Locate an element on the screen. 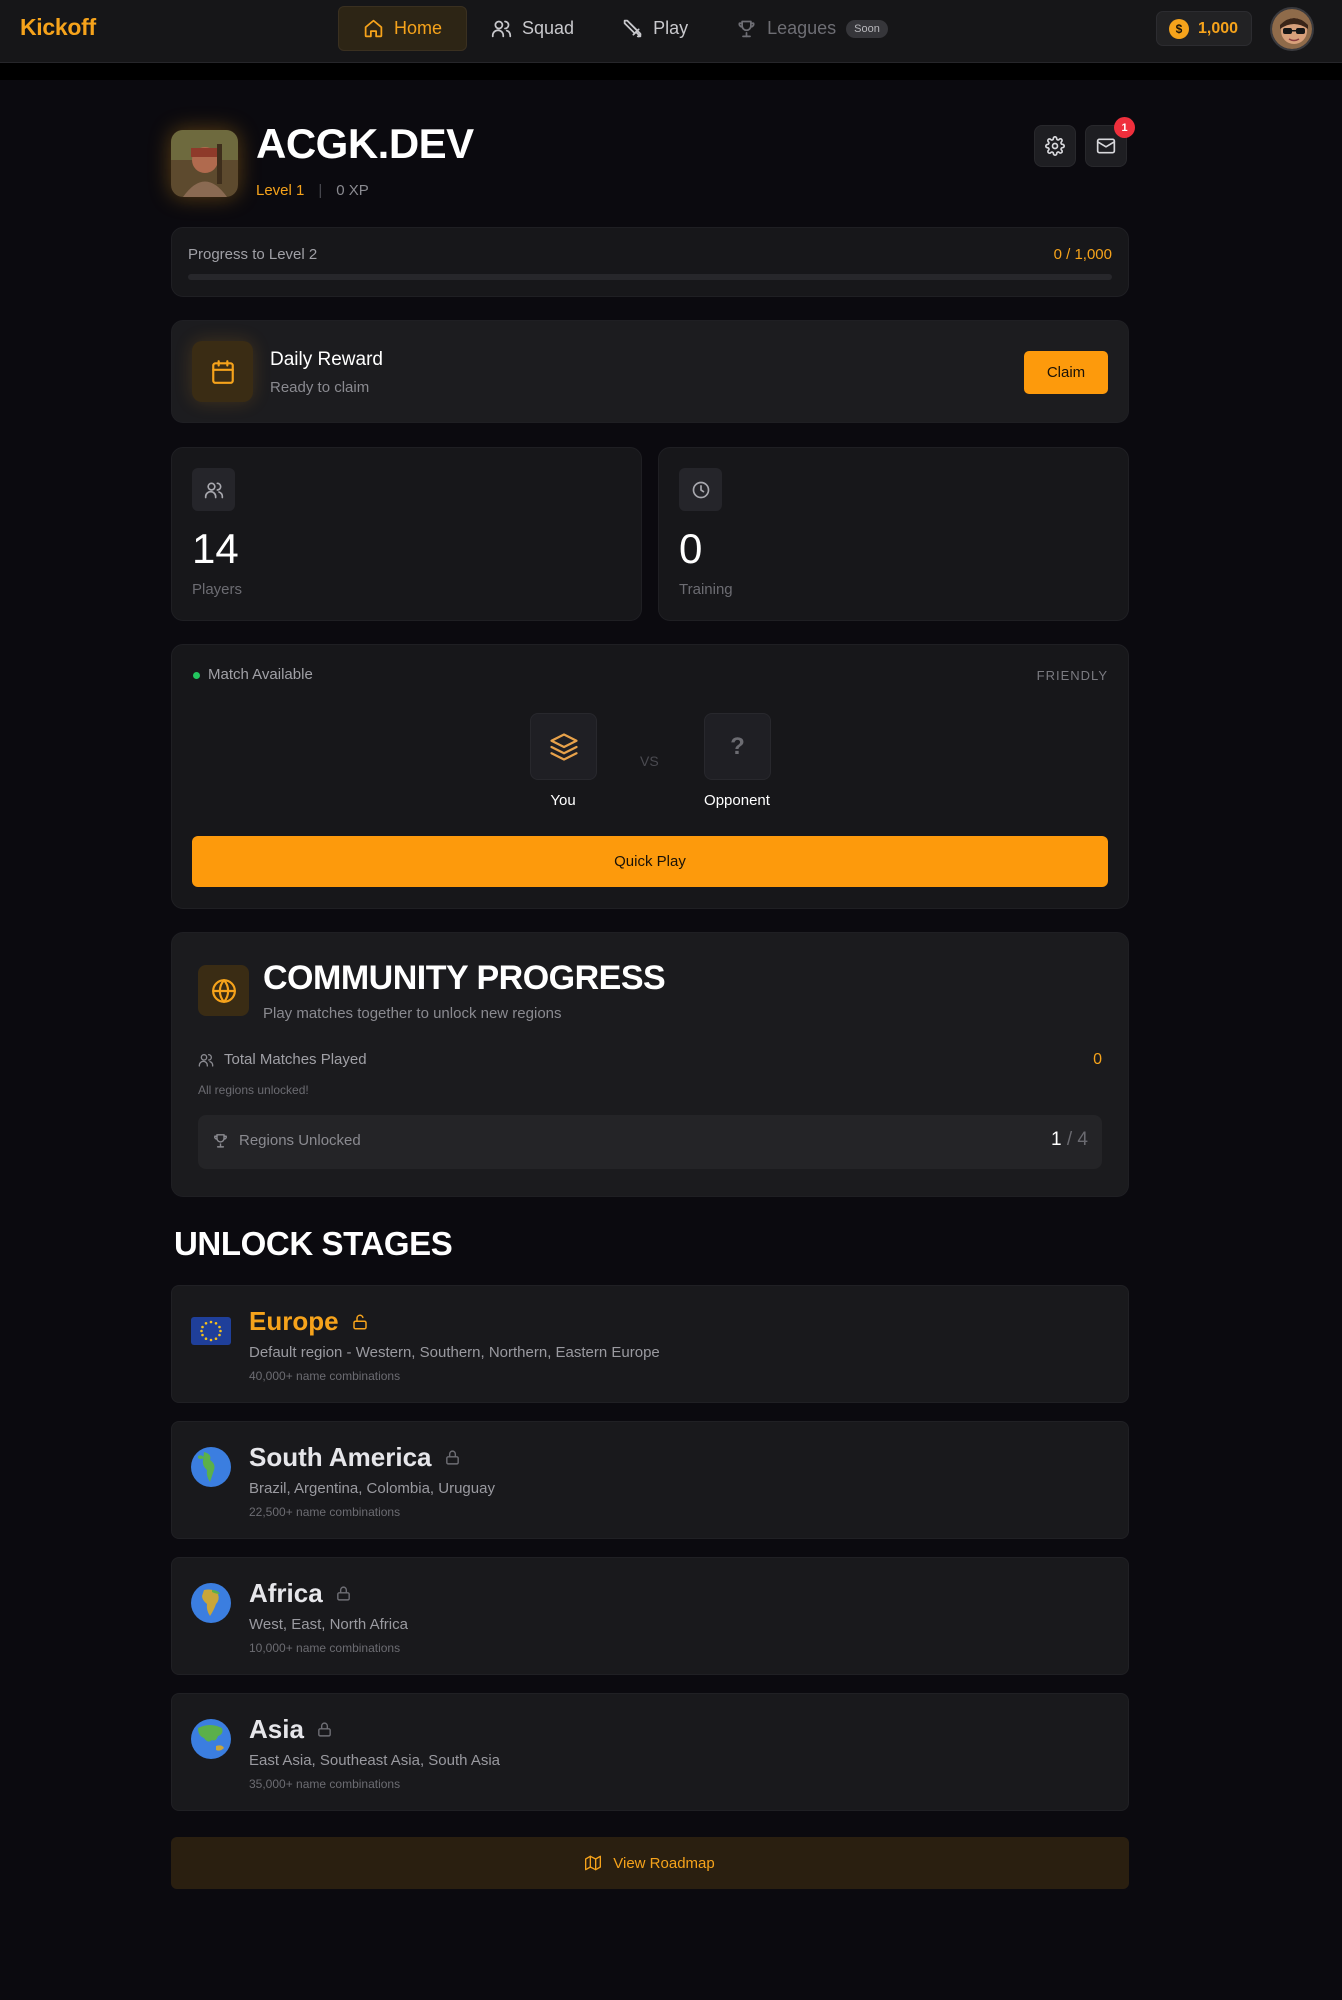 Image resolution: width=1342 pixels, height=2000 pixels. nav-tab-label: Home is located at coordinates (418, 28).